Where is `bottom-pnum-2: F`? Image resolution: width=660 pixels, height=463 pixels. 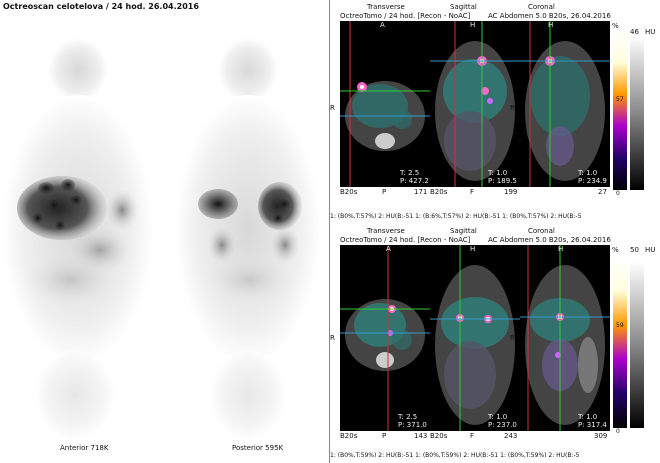
bottom-pnum-2: F is located at coordinates (472, 436).